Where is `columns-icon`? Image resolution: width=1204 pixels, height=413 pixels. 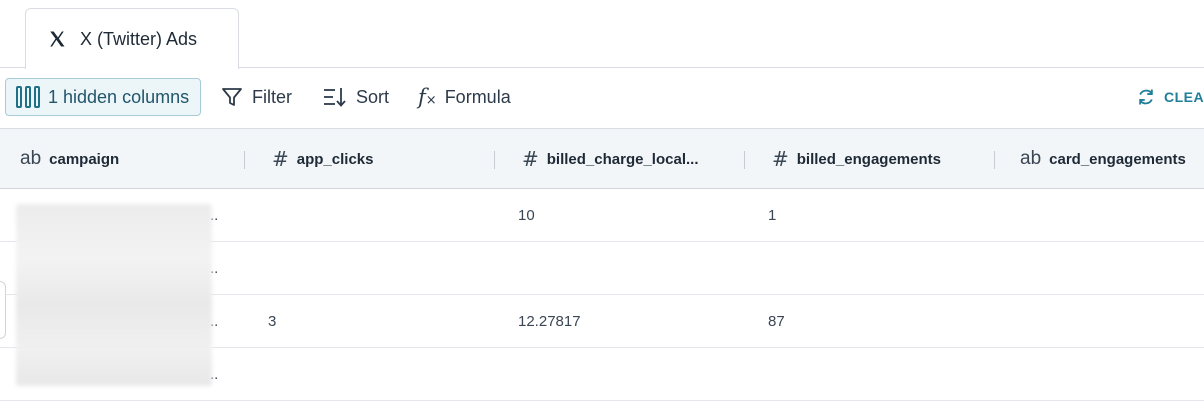 columns-icon is located at coordinates (28, 97).